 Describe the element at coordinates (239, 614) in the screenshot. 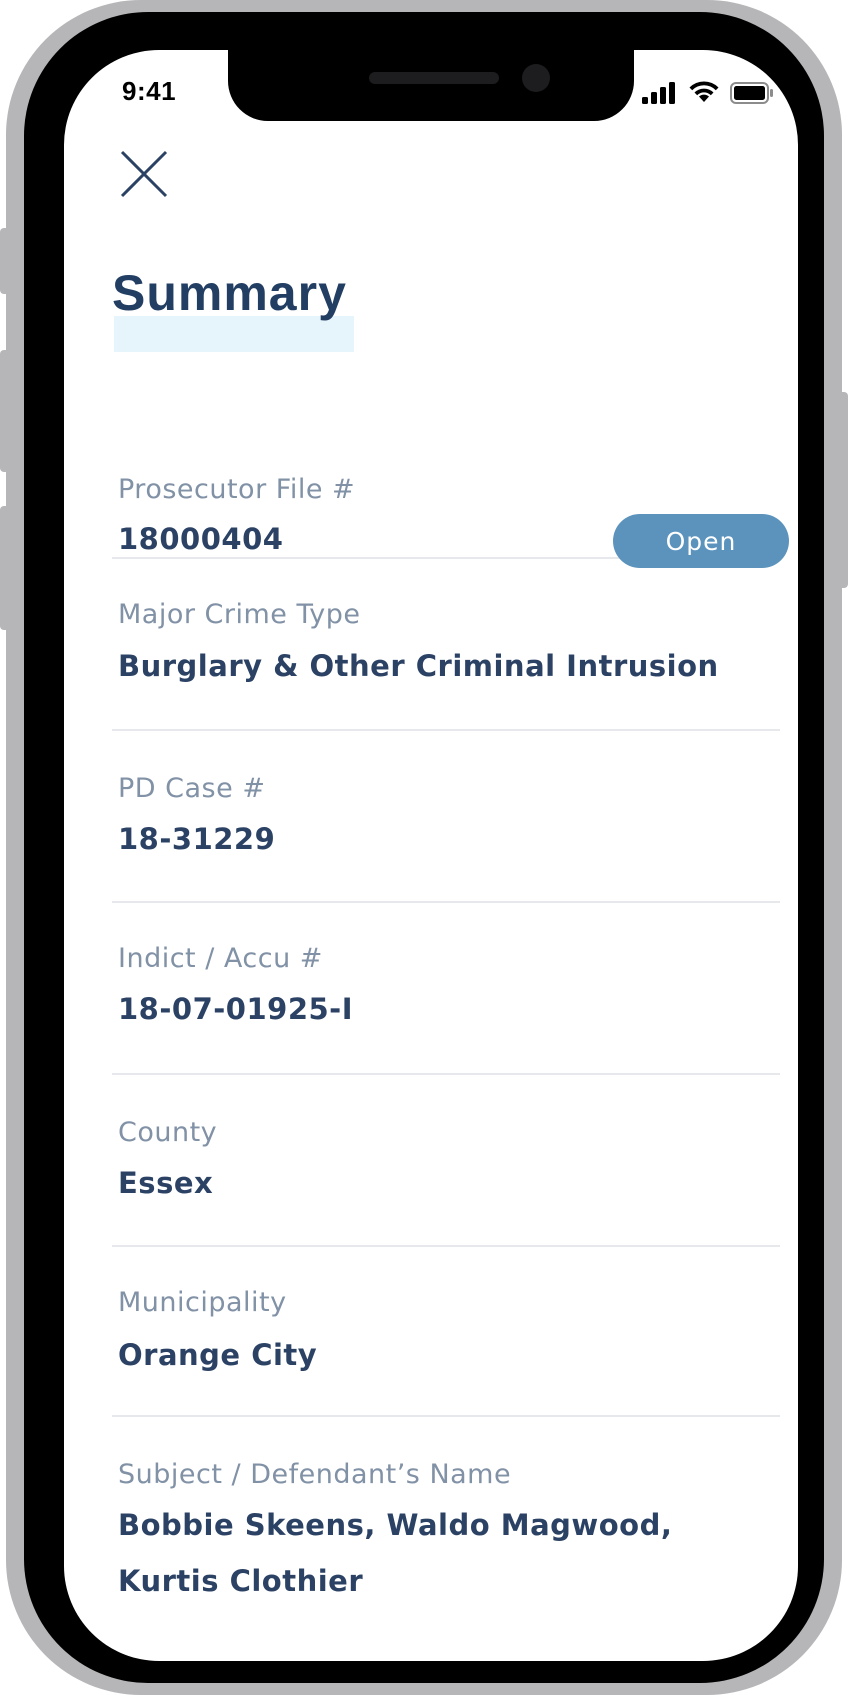

I see `field-label: Major Crime Type` at that location.